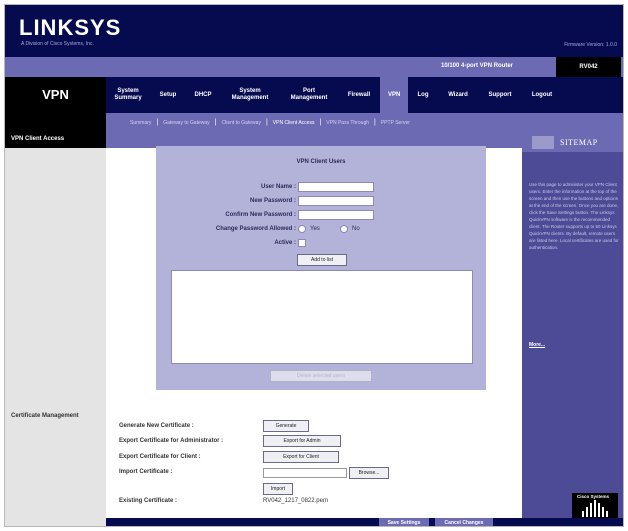  What do you see at coordinates (295, 501) in the screenshot?
I see `existing-certificate-value: RV042_1217_0822.pem` at bounding box center [295, 501].